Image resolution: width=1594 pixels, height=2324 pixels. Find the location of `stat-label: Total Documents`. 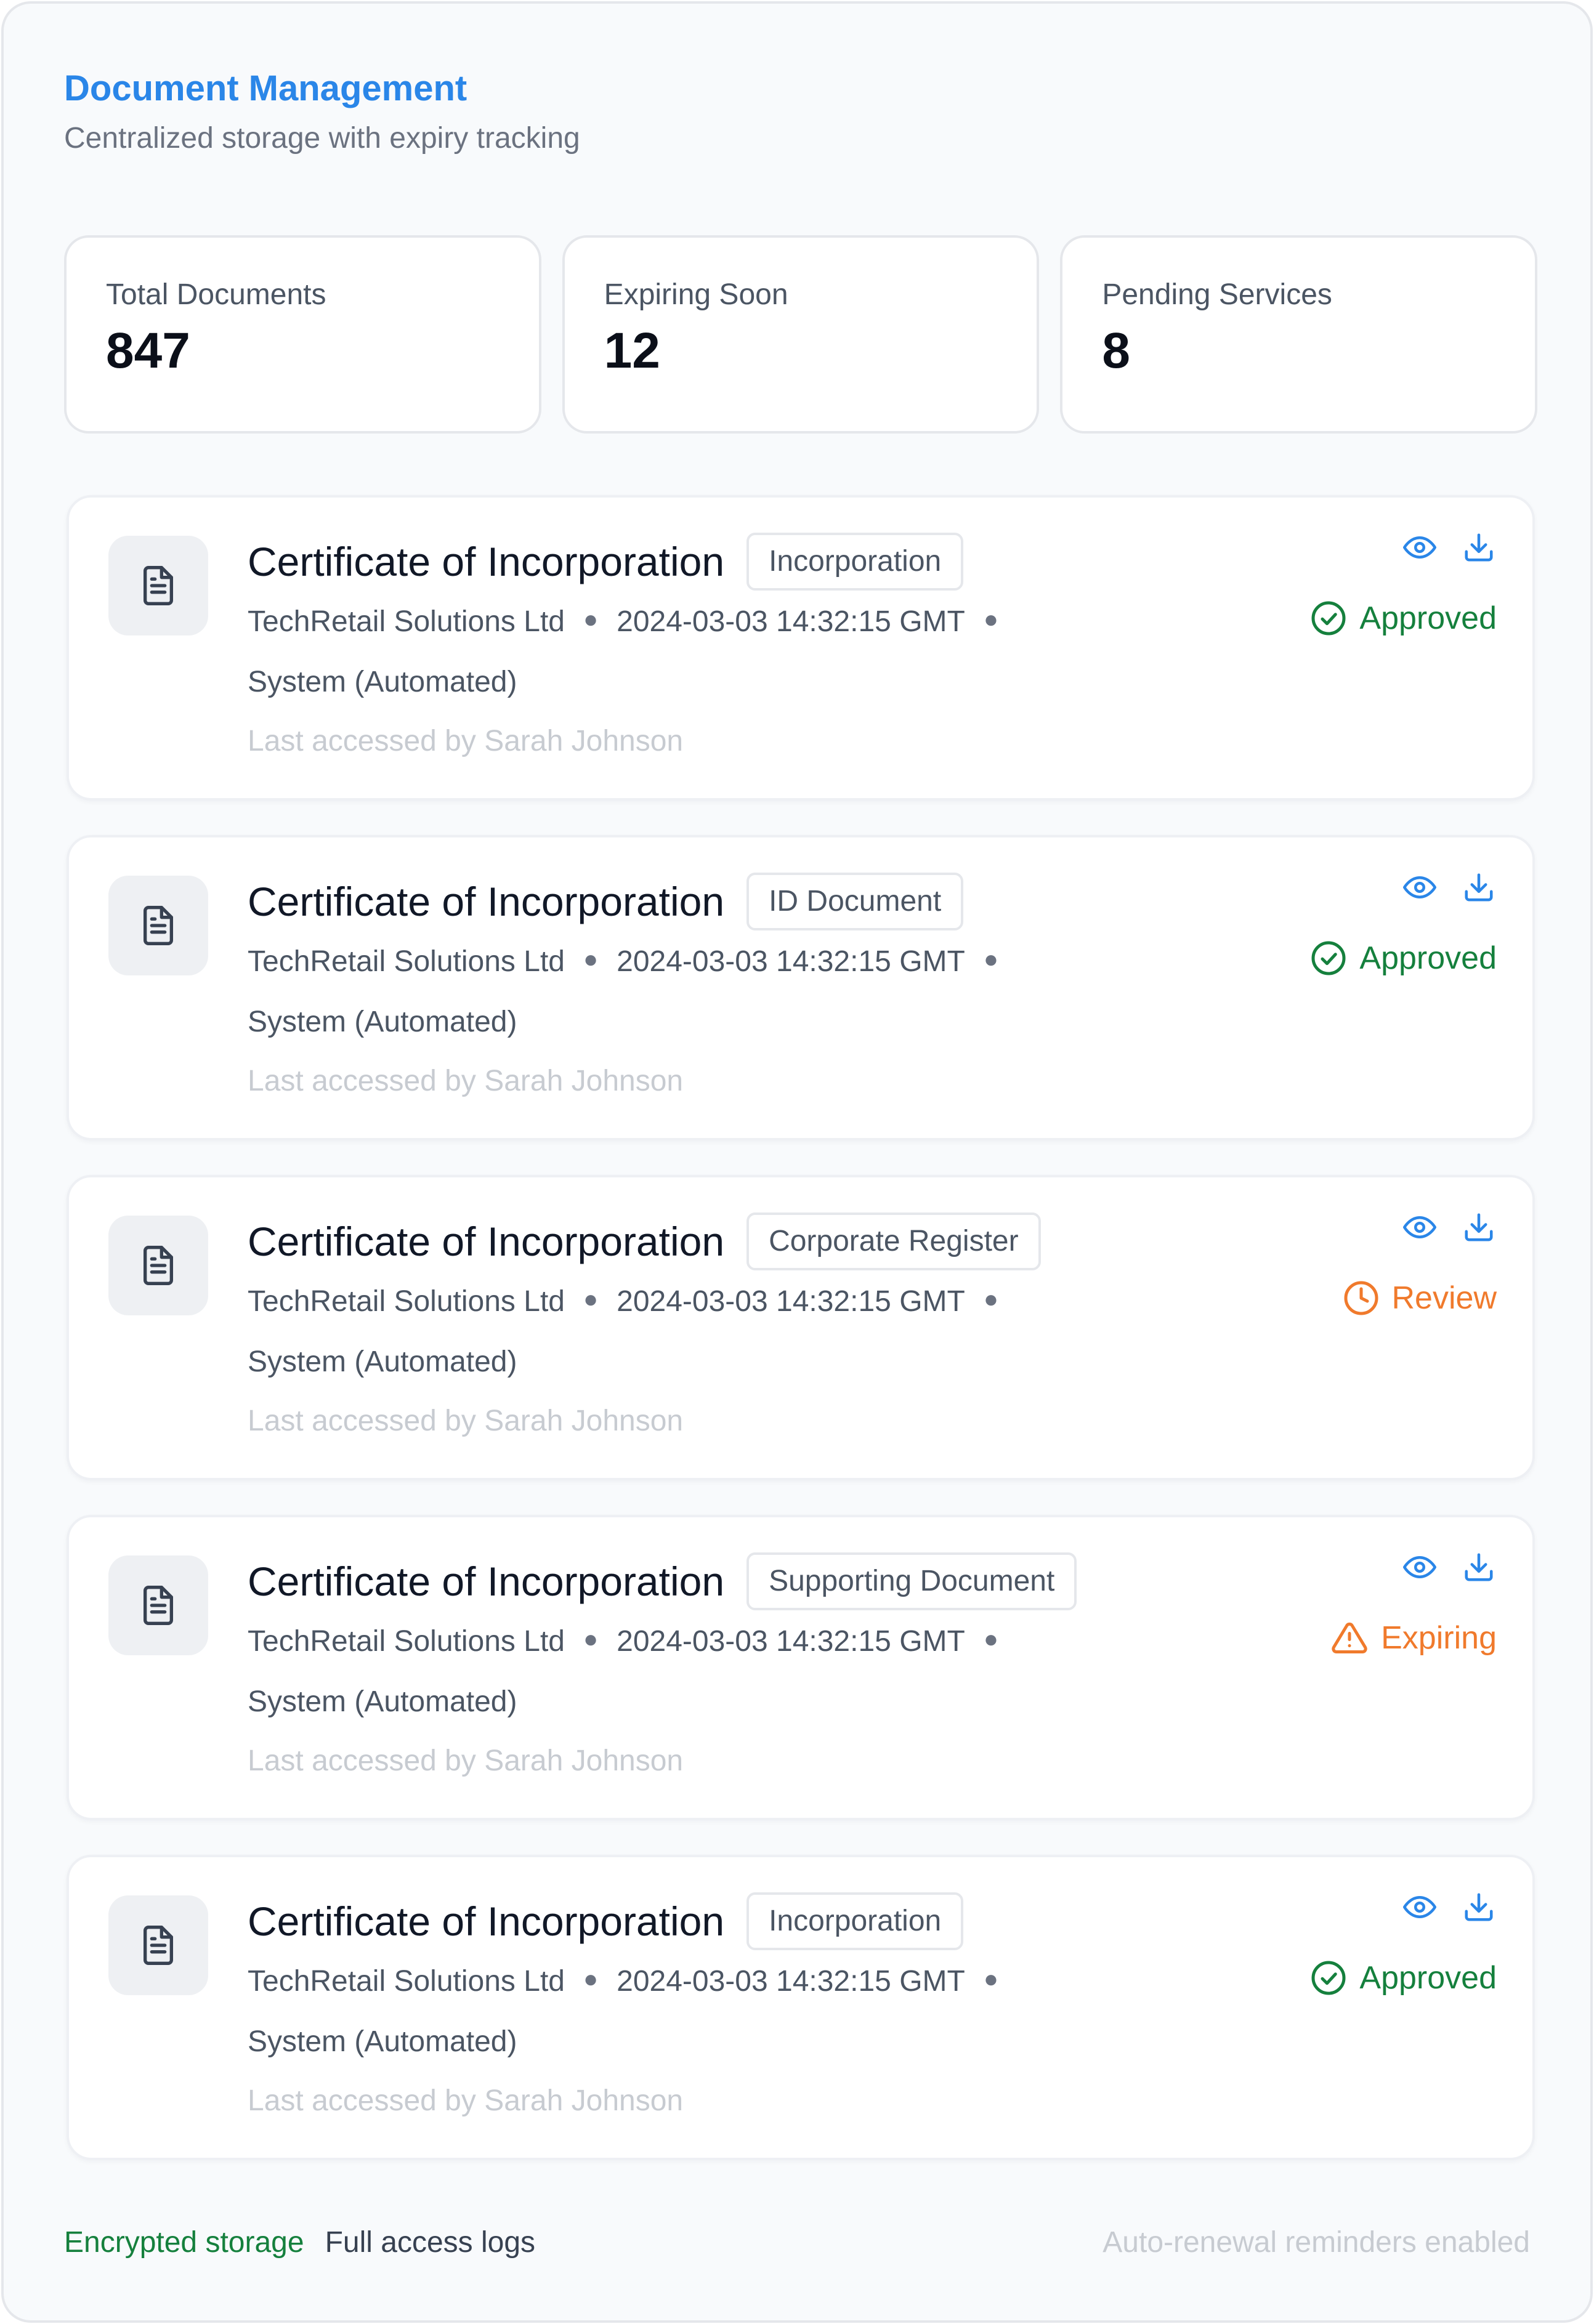

stat-label: Total Documents is located at coordinates (216, 294).